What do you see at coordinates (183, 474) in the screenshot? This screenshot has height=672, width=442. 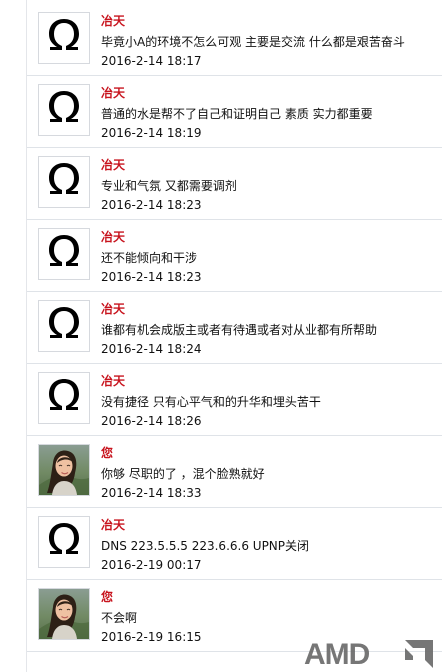 I see `comment-text: 你够 尽职的了 ，混个脸熟就好` at bounding box center [183, 474].